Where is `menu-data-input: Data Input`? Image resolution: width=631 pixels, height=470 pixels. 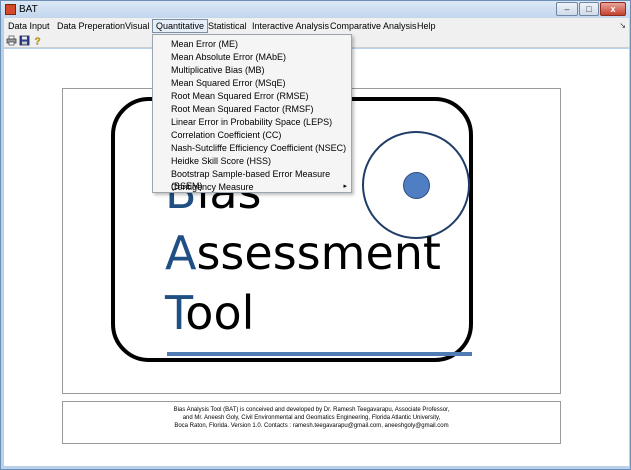
menu-data-input: Data Input is located at coordinates (29, 26).